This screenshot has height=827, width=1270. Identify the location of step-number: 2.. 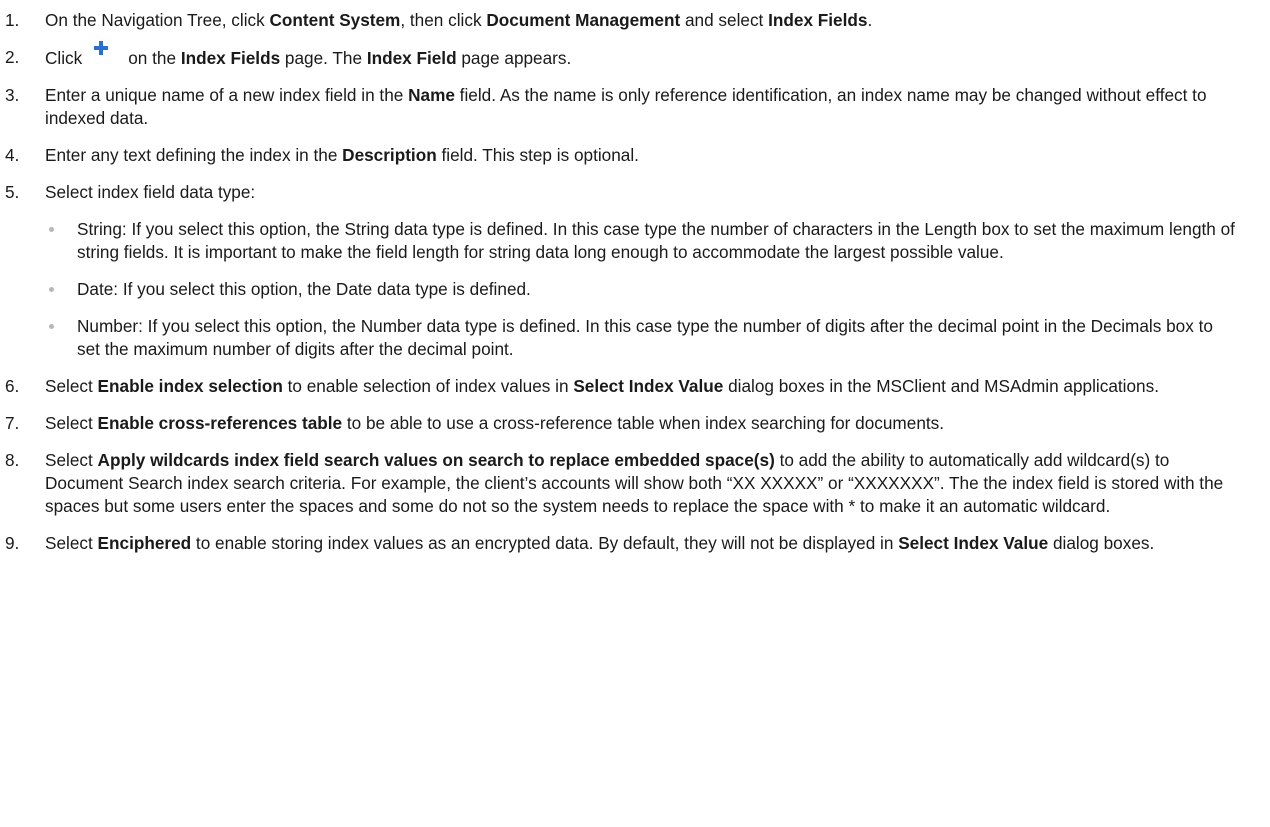
(12, 57).